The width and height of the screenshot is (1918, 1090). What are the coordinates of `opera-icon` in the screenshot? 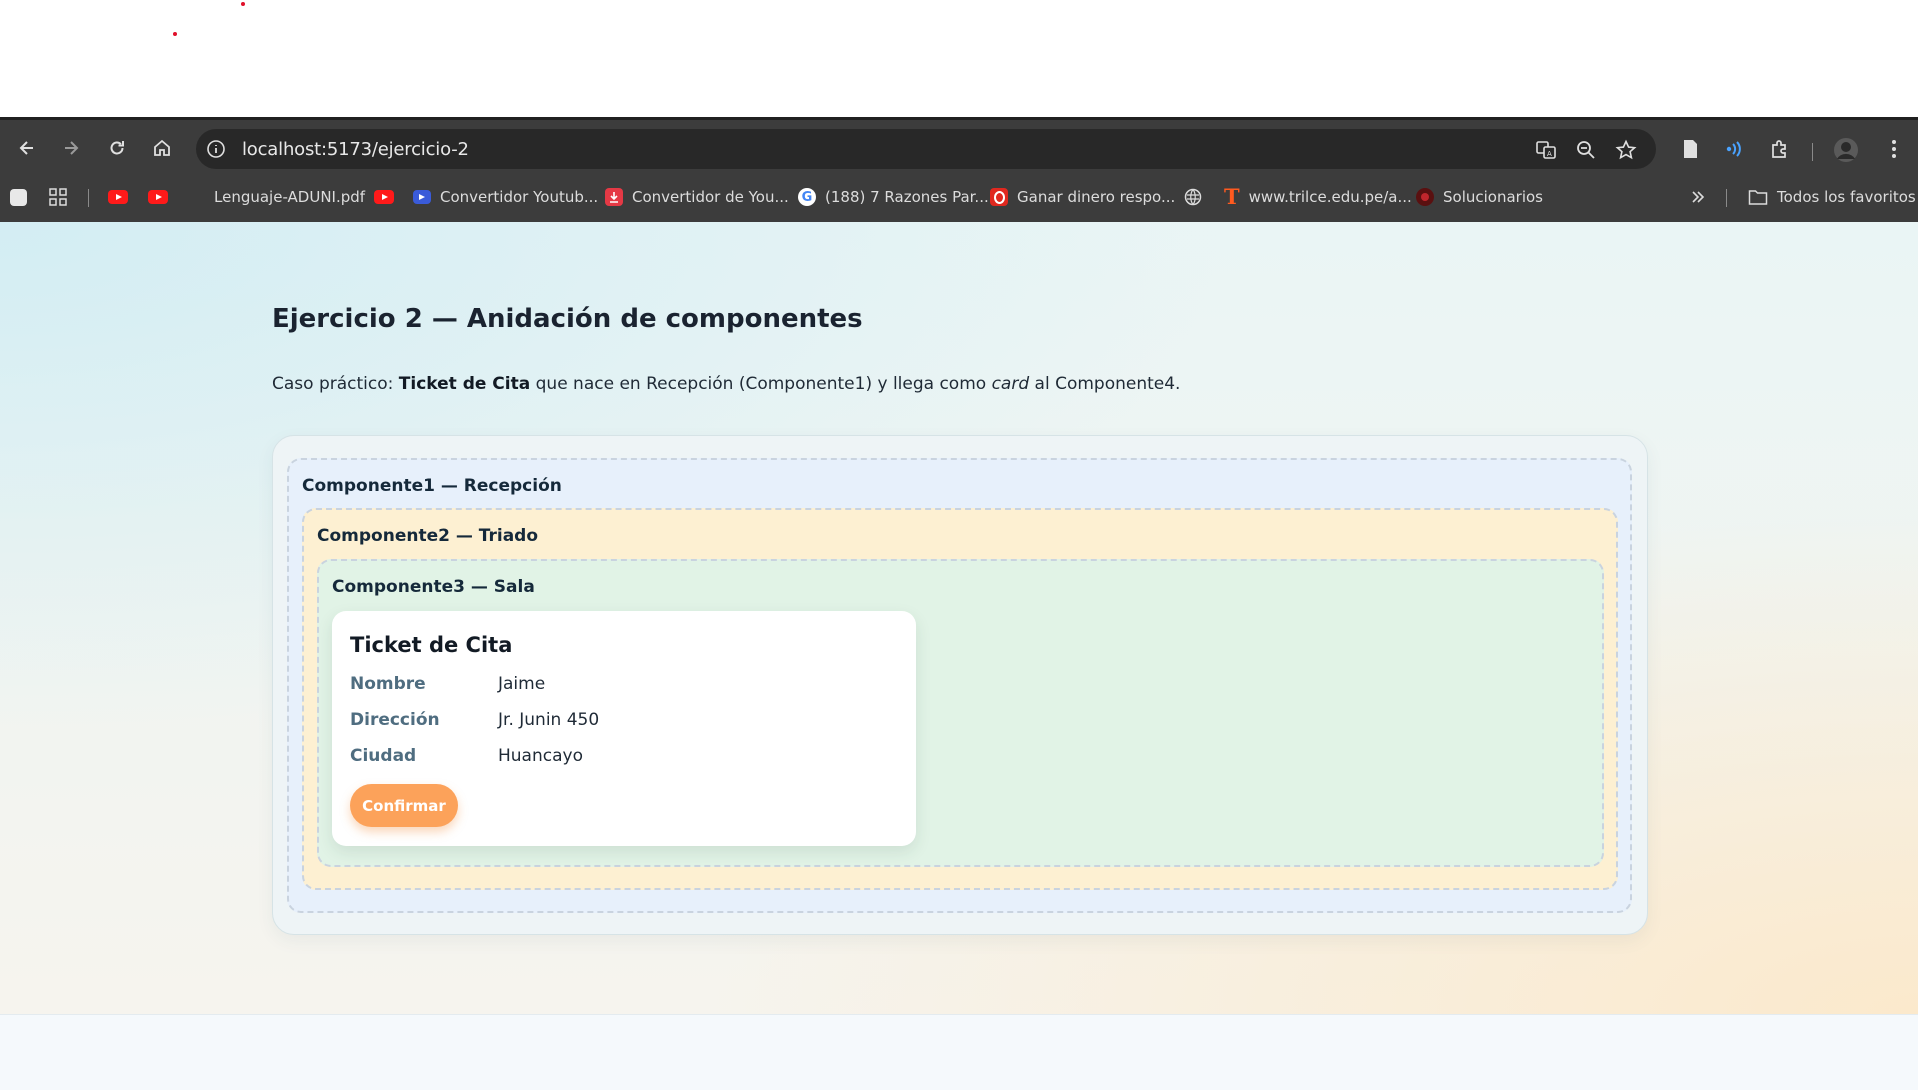 It's located at (999, 197).